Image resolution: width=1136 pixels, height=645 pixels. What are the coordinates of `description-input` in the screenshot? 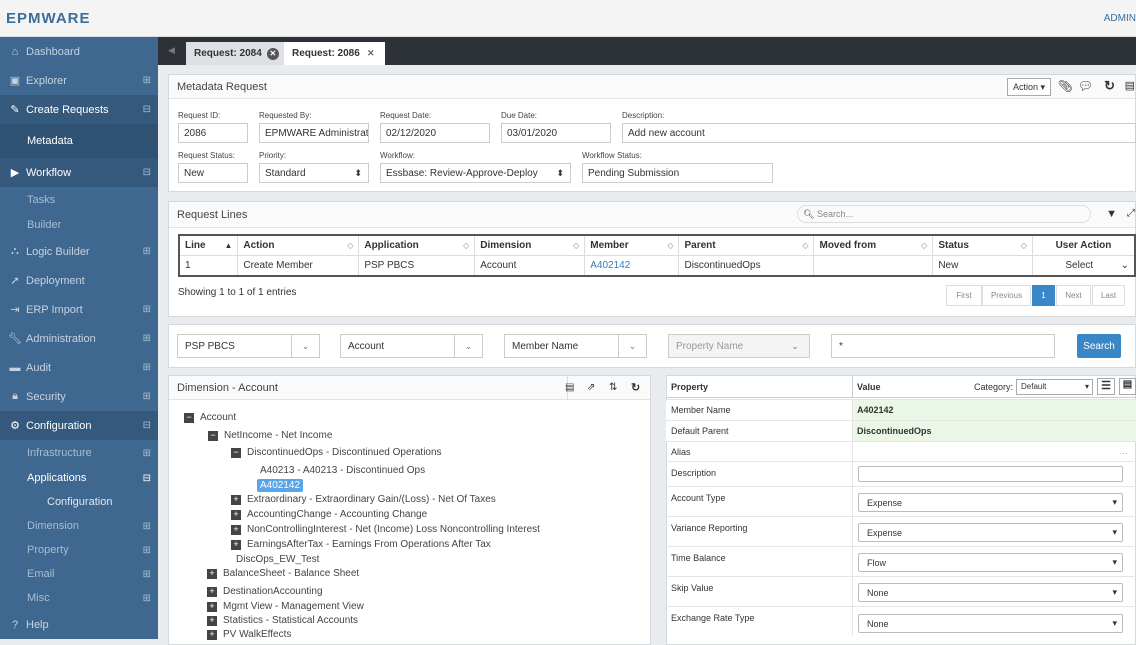 It's located at (990, 474).